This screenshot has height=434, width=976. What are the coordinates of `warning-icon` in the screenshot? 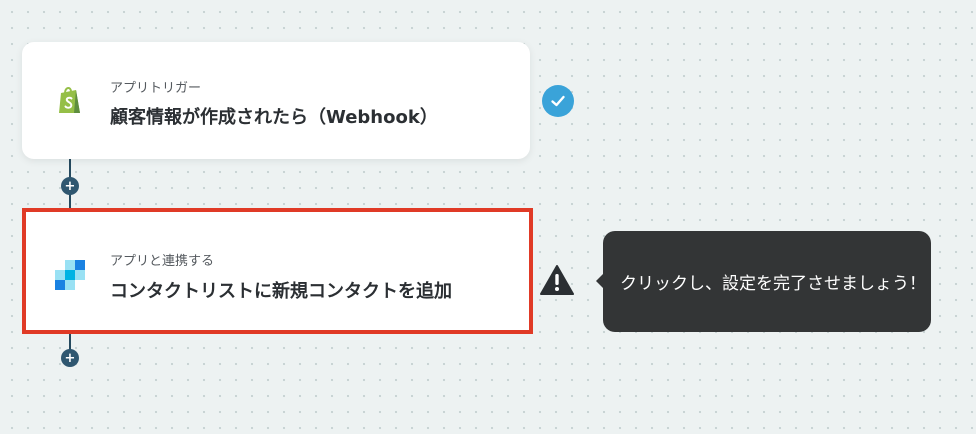 It's located at (557, 280).